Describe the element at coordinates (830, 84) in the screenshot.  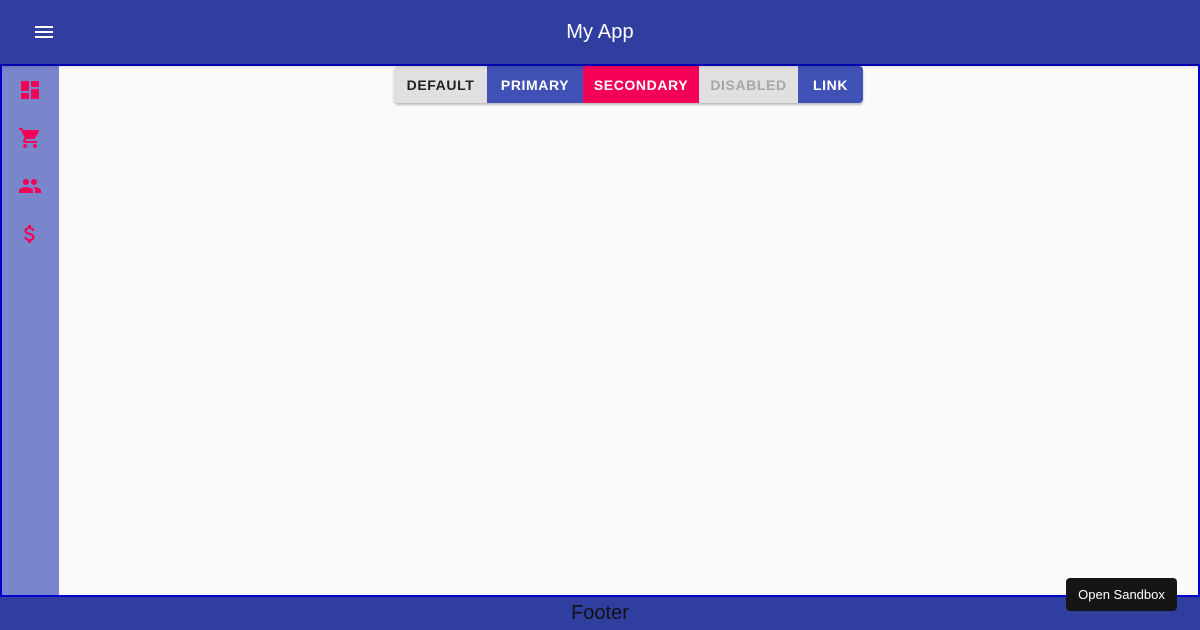
I see `link-button: Link` at that location.